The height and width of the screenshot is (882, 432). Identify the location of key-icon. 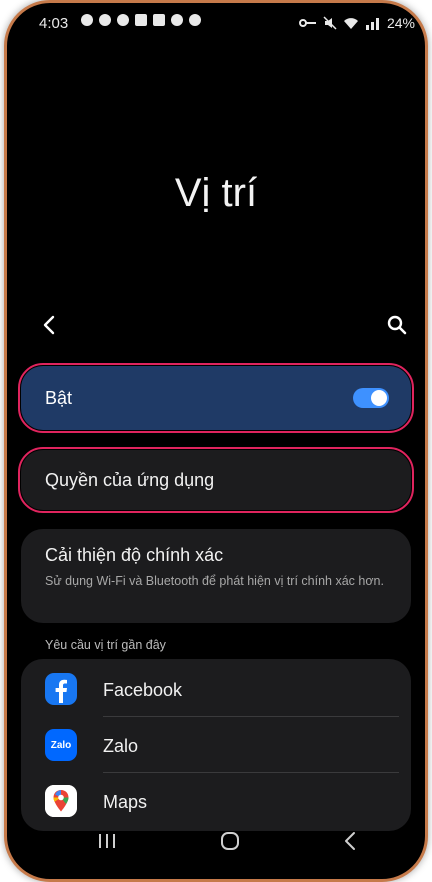
(307, 23).